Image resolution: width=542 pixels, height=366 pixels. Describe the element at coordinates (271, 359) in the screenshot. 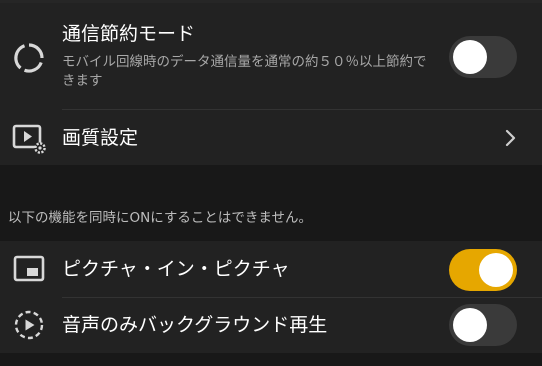

I see `bottom-edge` at that location.